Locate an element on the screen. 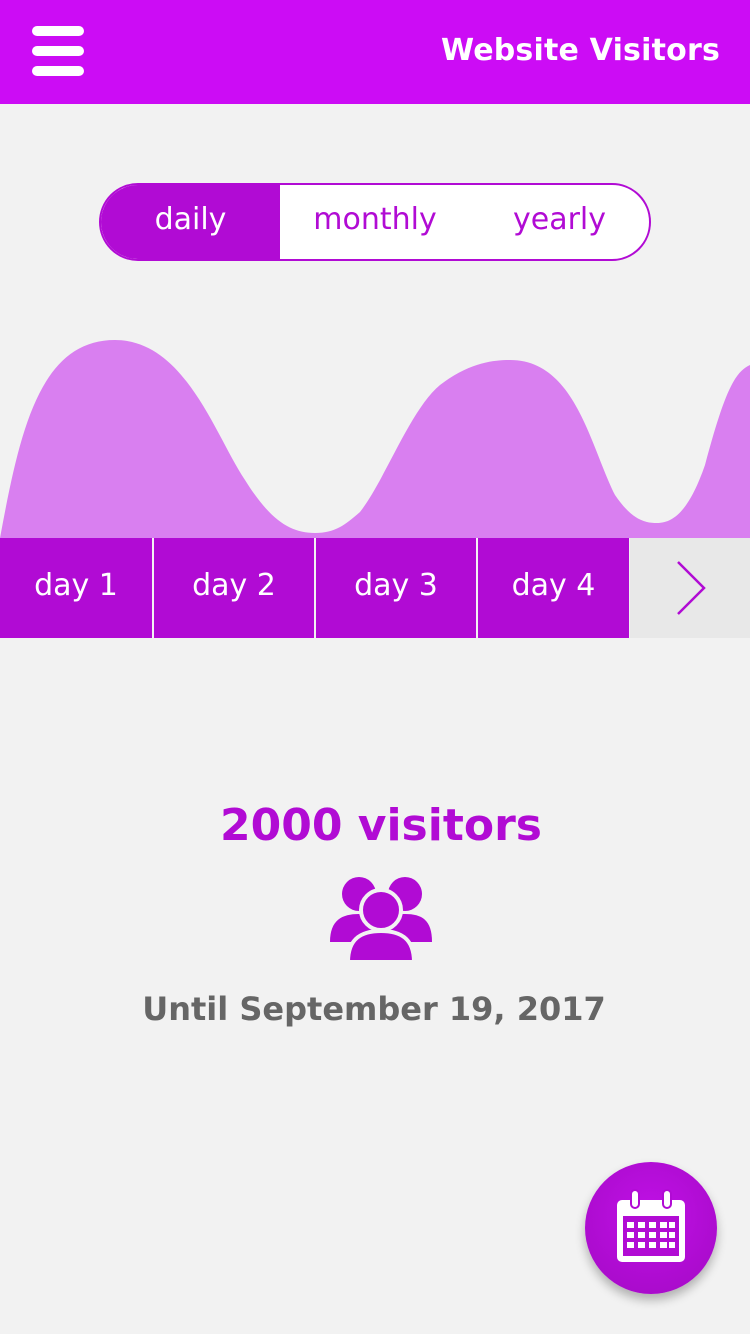 The image size is (750, 1334). tab-monthly: monthly is located at coordinates (375, 222).